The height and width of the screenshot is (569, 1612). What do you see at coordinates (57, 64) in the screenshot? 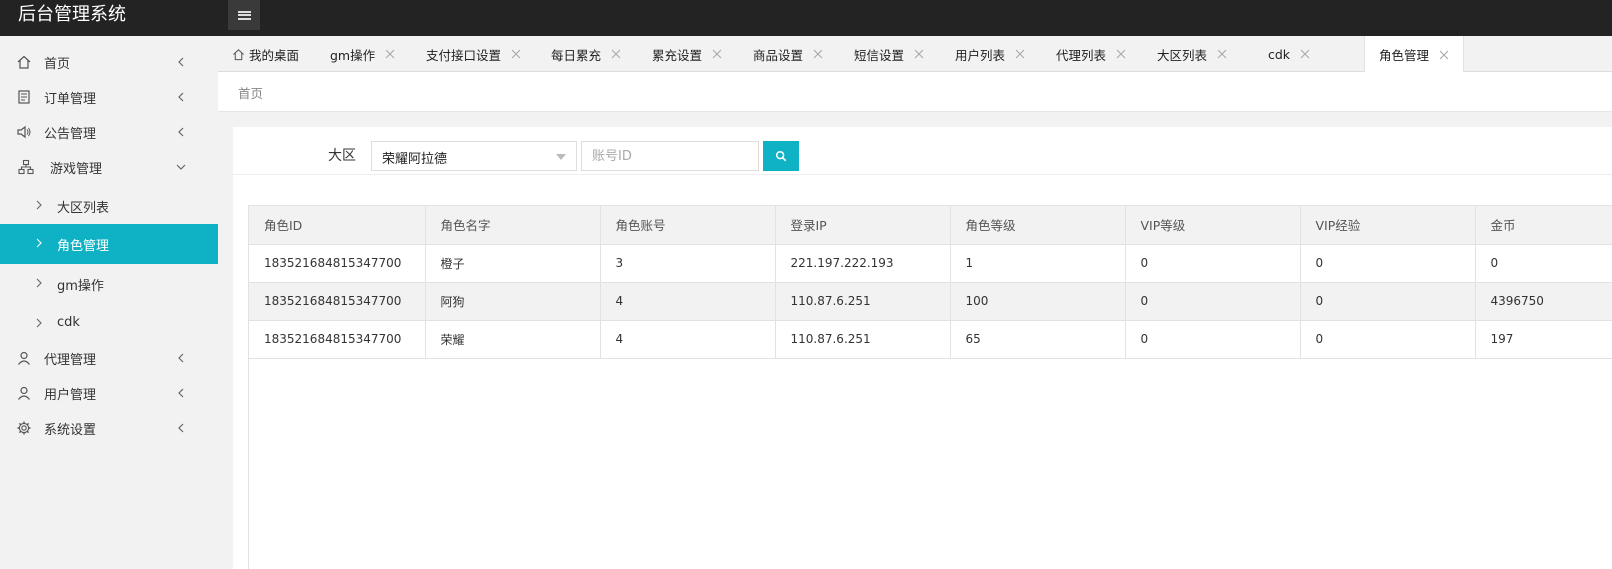
I see `sidebar-item-label: 首页` at bounding box center [57, 64].